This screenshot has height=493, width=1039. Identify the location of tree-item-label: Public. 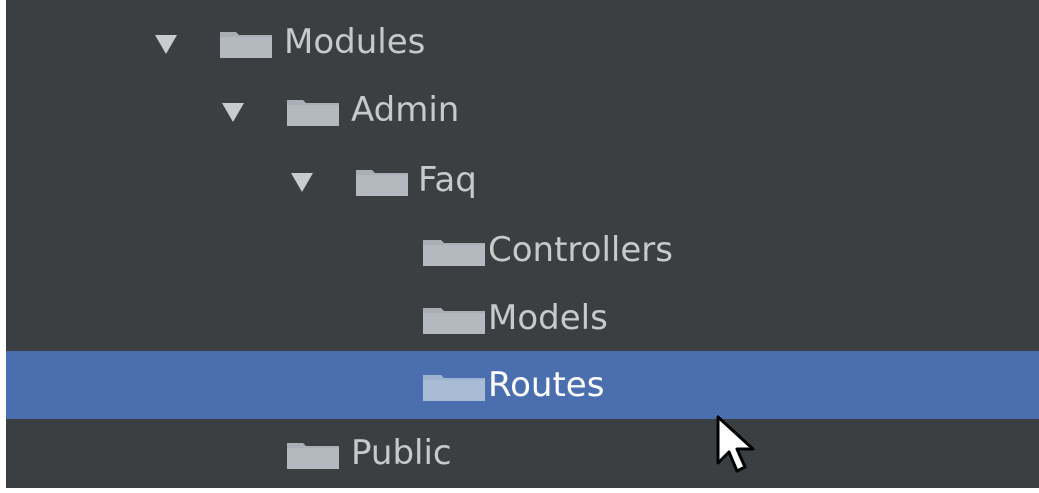
(401, 453).